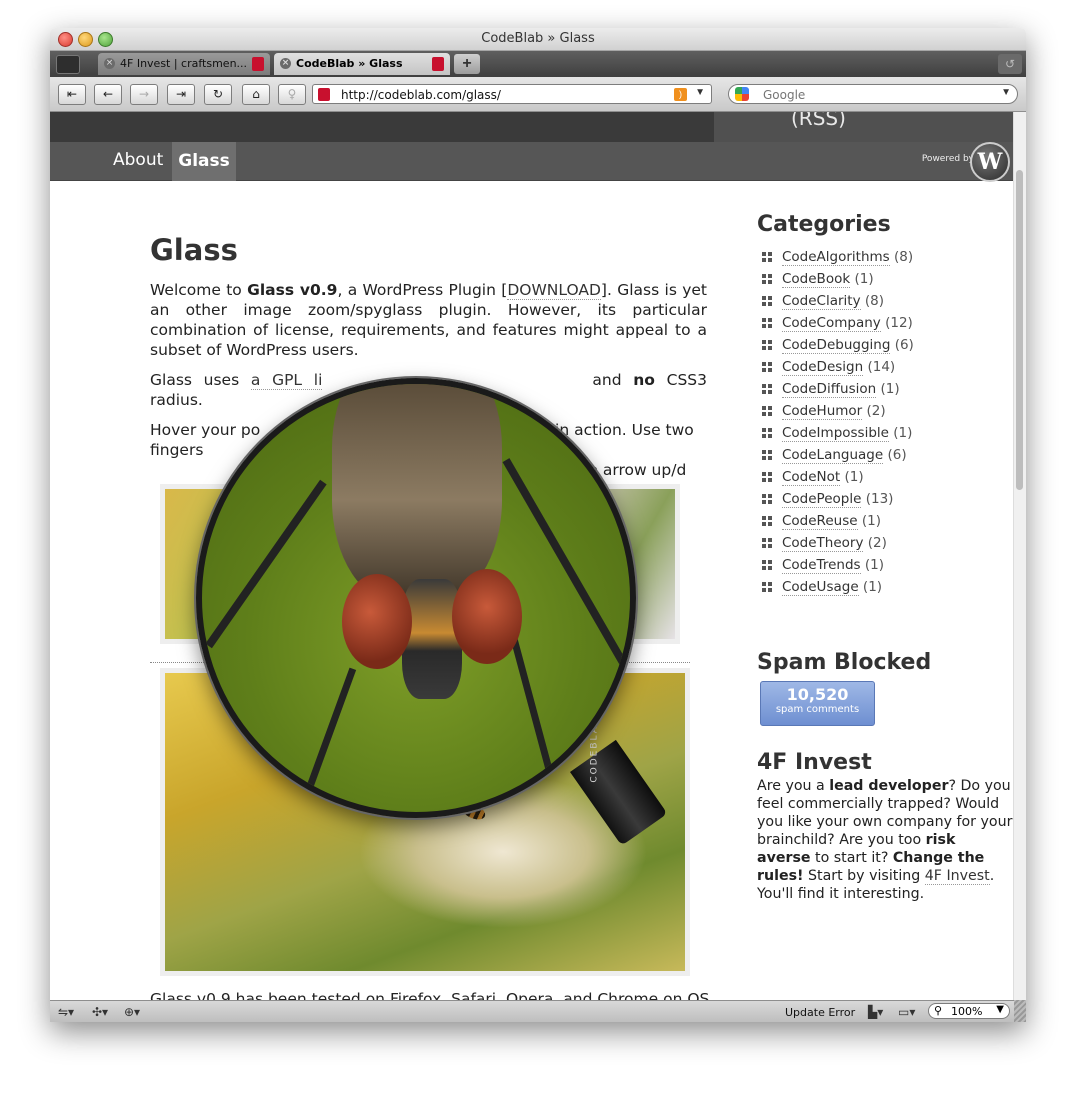 Image resolution: width=1075 pixels, height=1094 pixels. I want to click on reload-icon: ↻, so click(218, 94).